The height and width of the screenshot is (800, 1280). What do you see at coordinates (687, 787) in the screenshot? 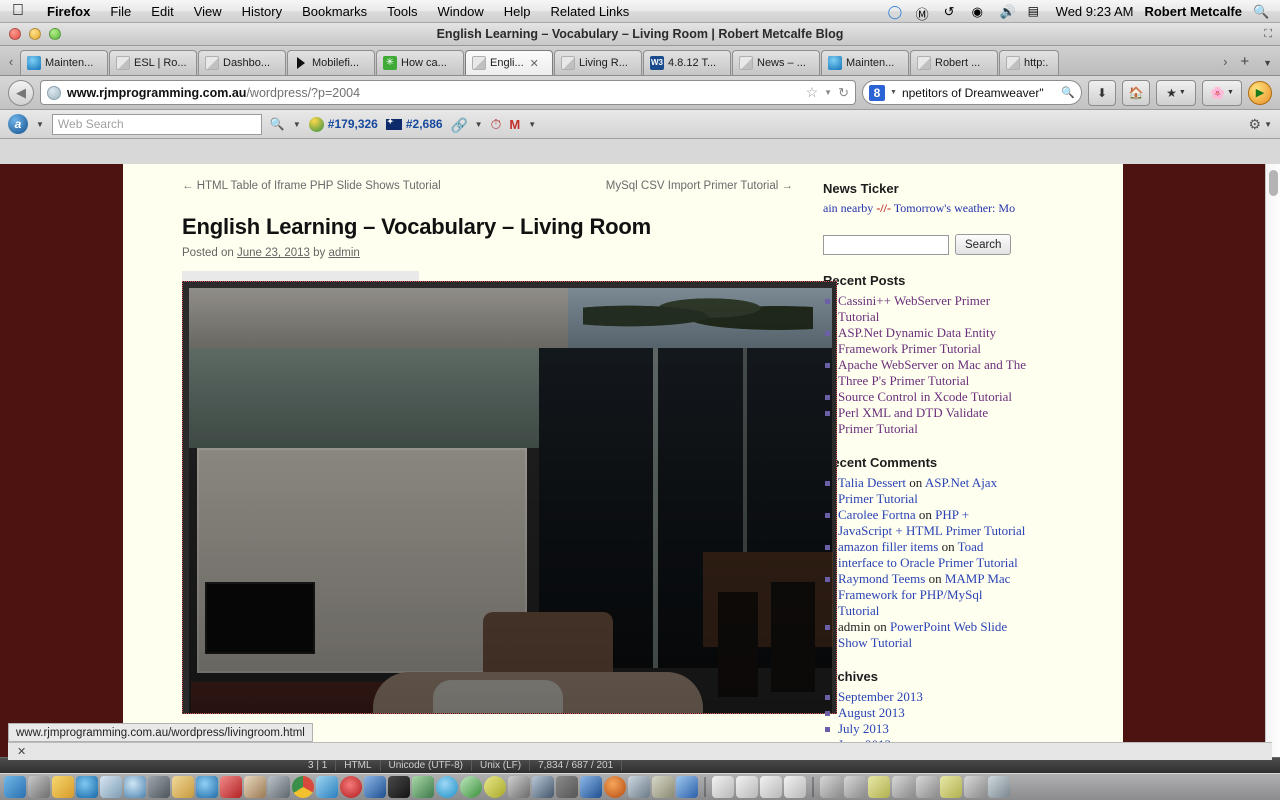
I see `dock-icon-blue` at bounding box center [687, 787].